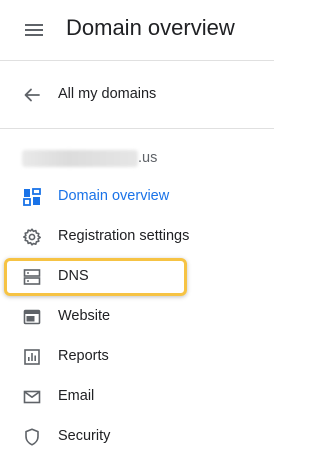 The width and height of the screenshot is (320, 466). What do you see at coordinates (107, 94) in the screenshot?
I see `back-label: All my domains` at bounding box center [107, 94].